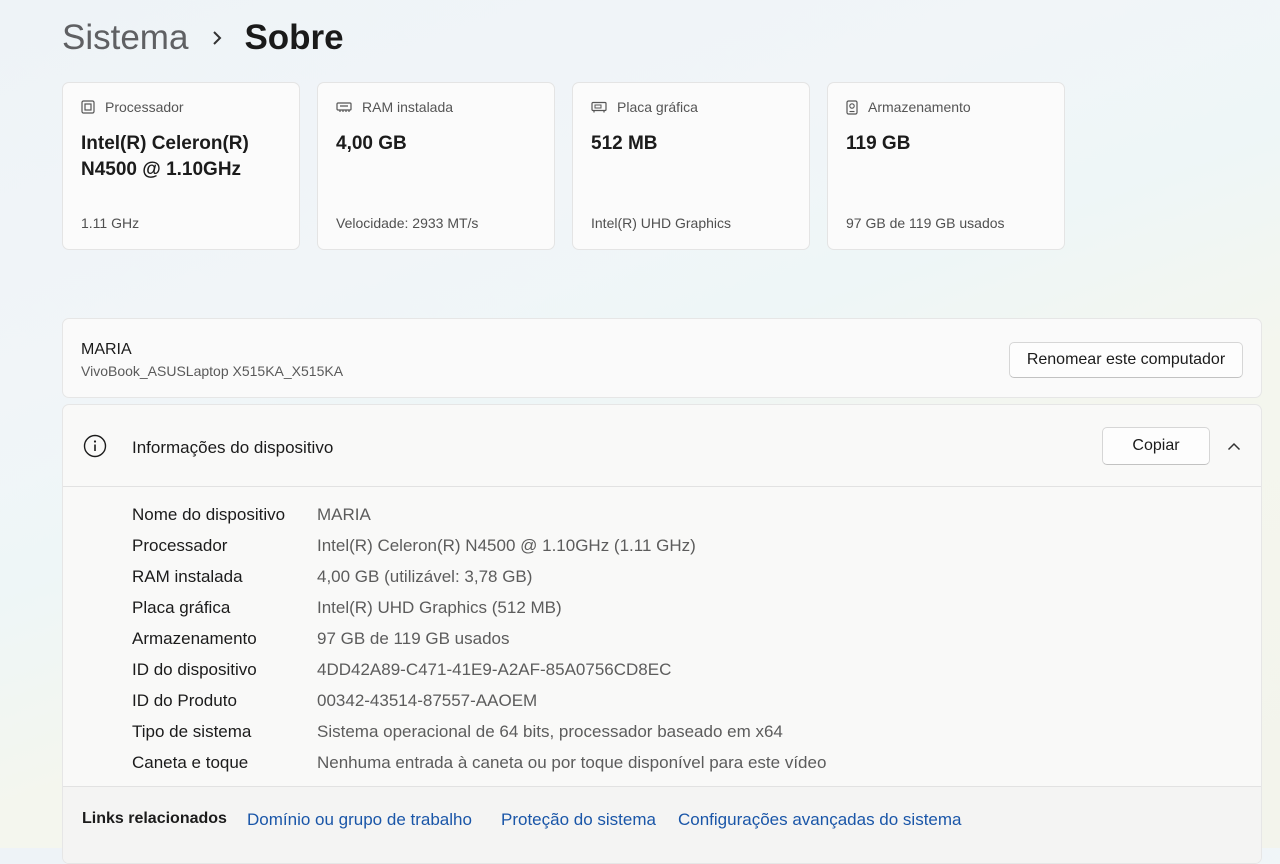 The height and width of the screenshot is (864, 1280). What do you see at coordinates (190, 762) in the screenshot?
I see `spec-label: Caneta e toque` at bounding box center [190, 762].